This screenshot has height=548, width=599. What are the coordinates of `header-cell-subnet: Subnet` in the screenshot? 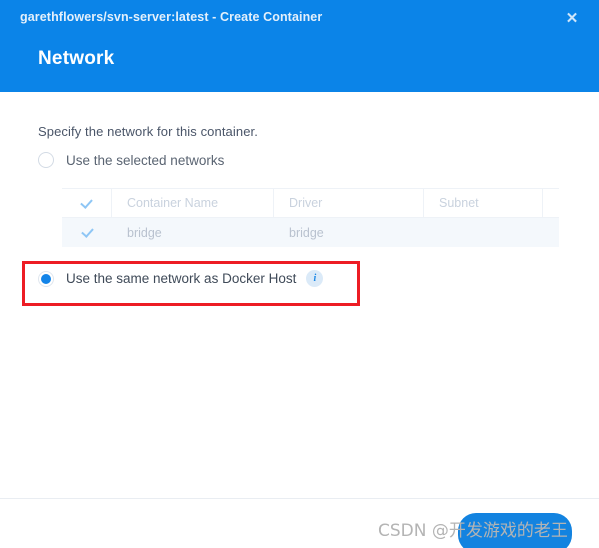 It's located at (483, 203).